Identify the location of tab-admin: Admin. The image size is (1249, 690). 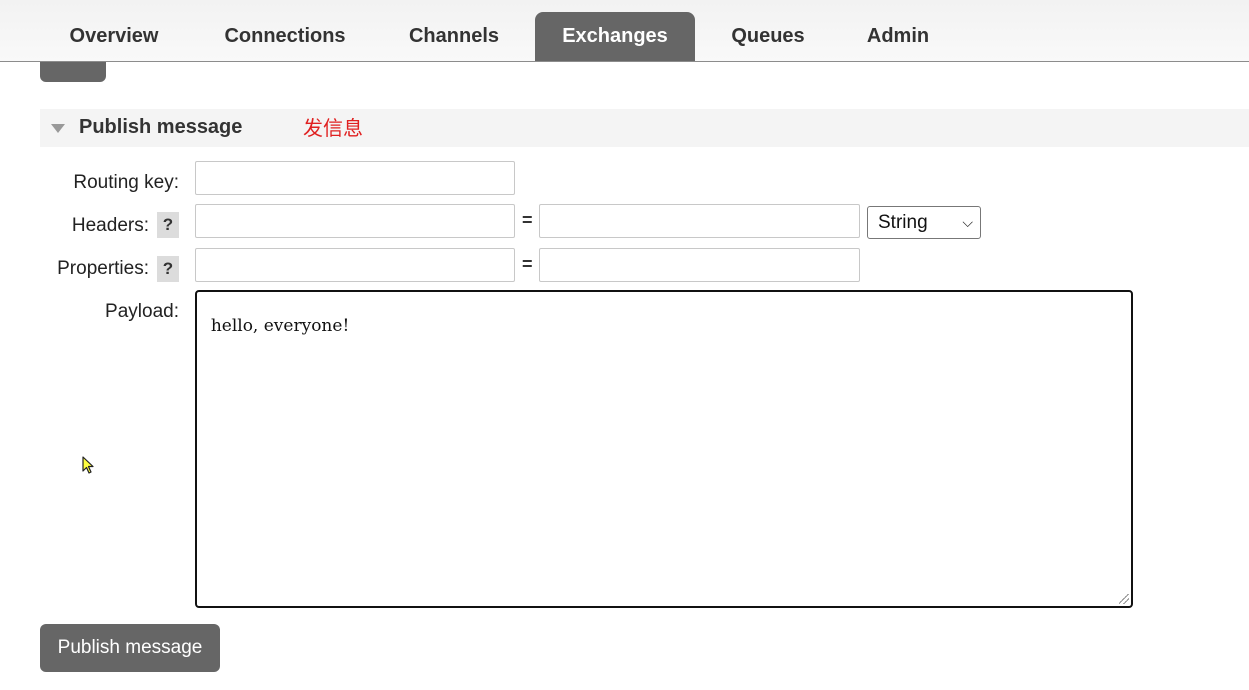
(898, 36).